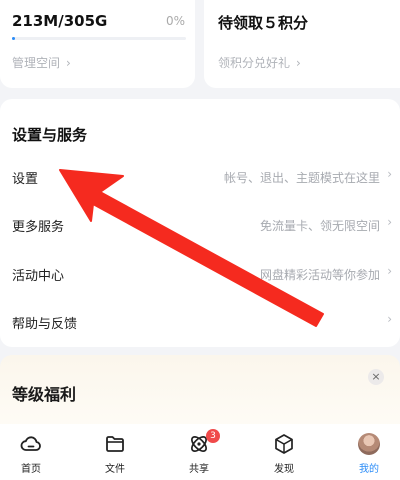 The height and width of the screenshot is (480, 400). What do you see at coordinates (50, 135) in the screenshot?
I see `section-title: 设置与服务` at bounding box center [50, 135].